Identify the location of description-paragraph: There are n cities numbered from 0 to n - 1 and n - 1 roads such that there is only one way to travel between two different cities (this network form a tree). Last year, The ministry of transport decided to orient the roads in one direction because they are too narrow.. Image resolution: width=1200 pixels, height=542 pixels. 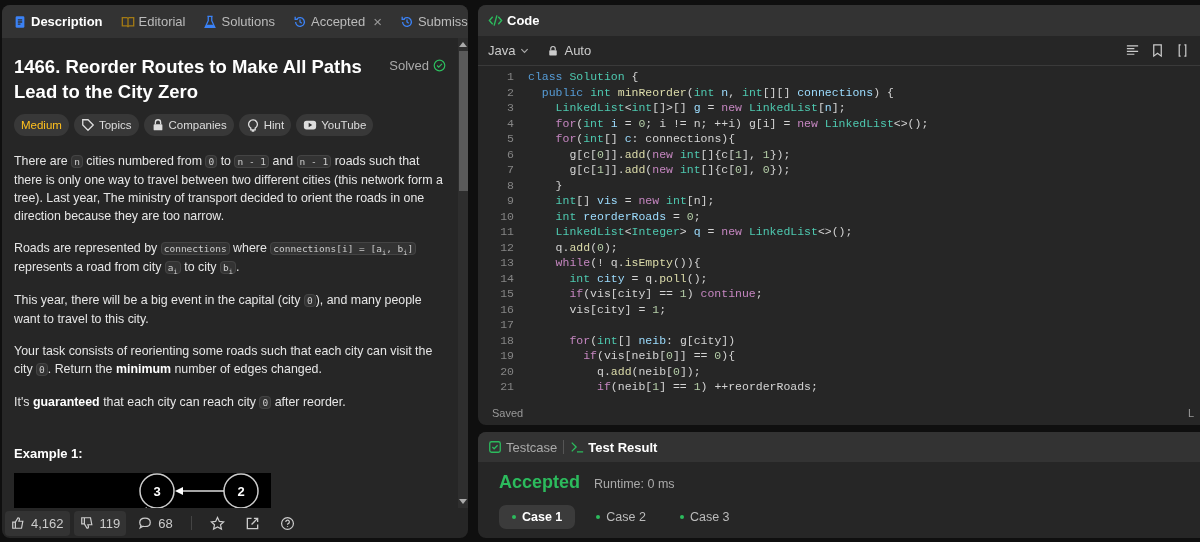
(229, 189).